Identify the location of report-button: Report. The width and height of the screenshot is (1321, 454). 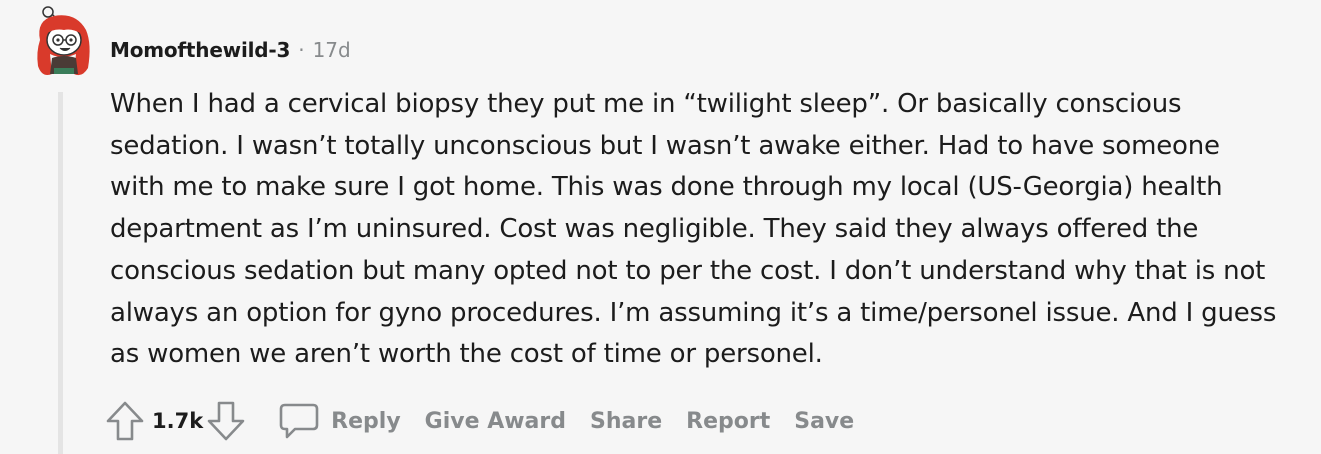
(728, 421).